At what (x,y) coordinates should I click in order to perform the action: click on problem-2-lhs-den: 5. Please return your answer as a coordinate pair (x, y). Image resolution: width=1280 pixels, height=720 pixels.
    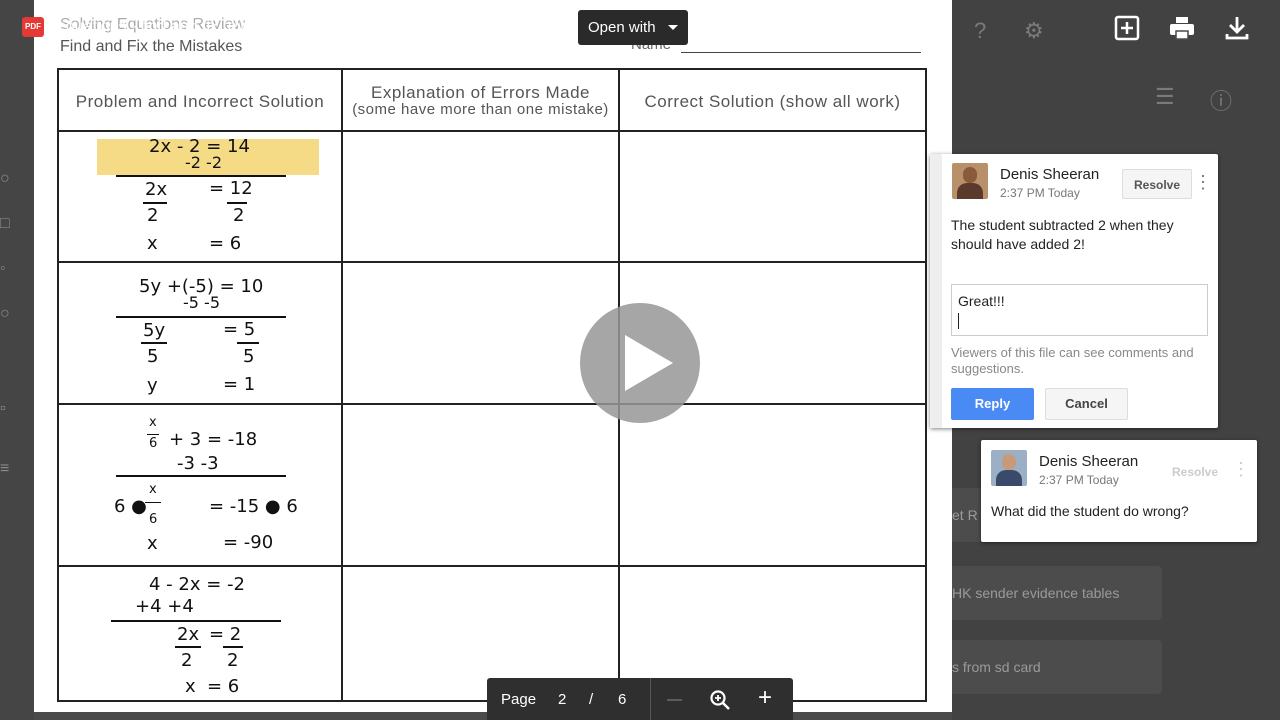
    Looking at the image, I should click on (153, 356).